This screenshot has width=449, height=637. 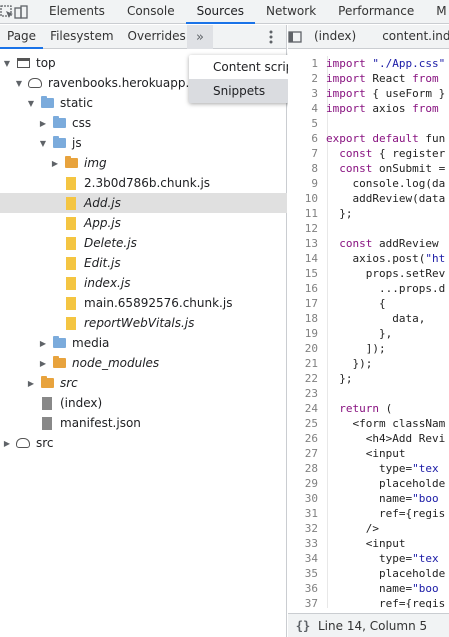 What do you see at coordinates (143, 423) in the screenshot?
I see `tree-item: manifest.json` at bounding box center [143, 423].